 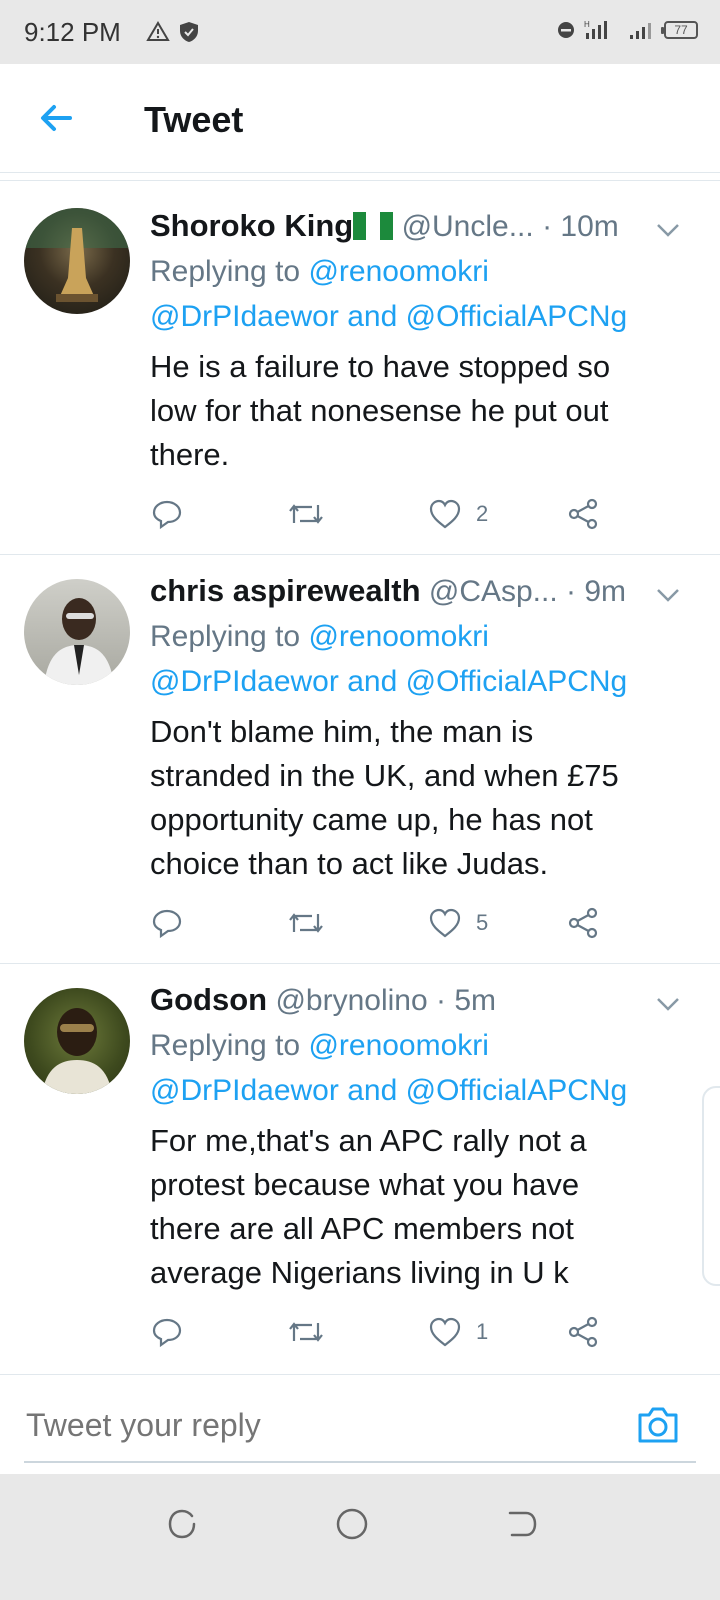 I want to click on tweet-text-line: He is a failure to have stopped so, so click(x=380, y=366).